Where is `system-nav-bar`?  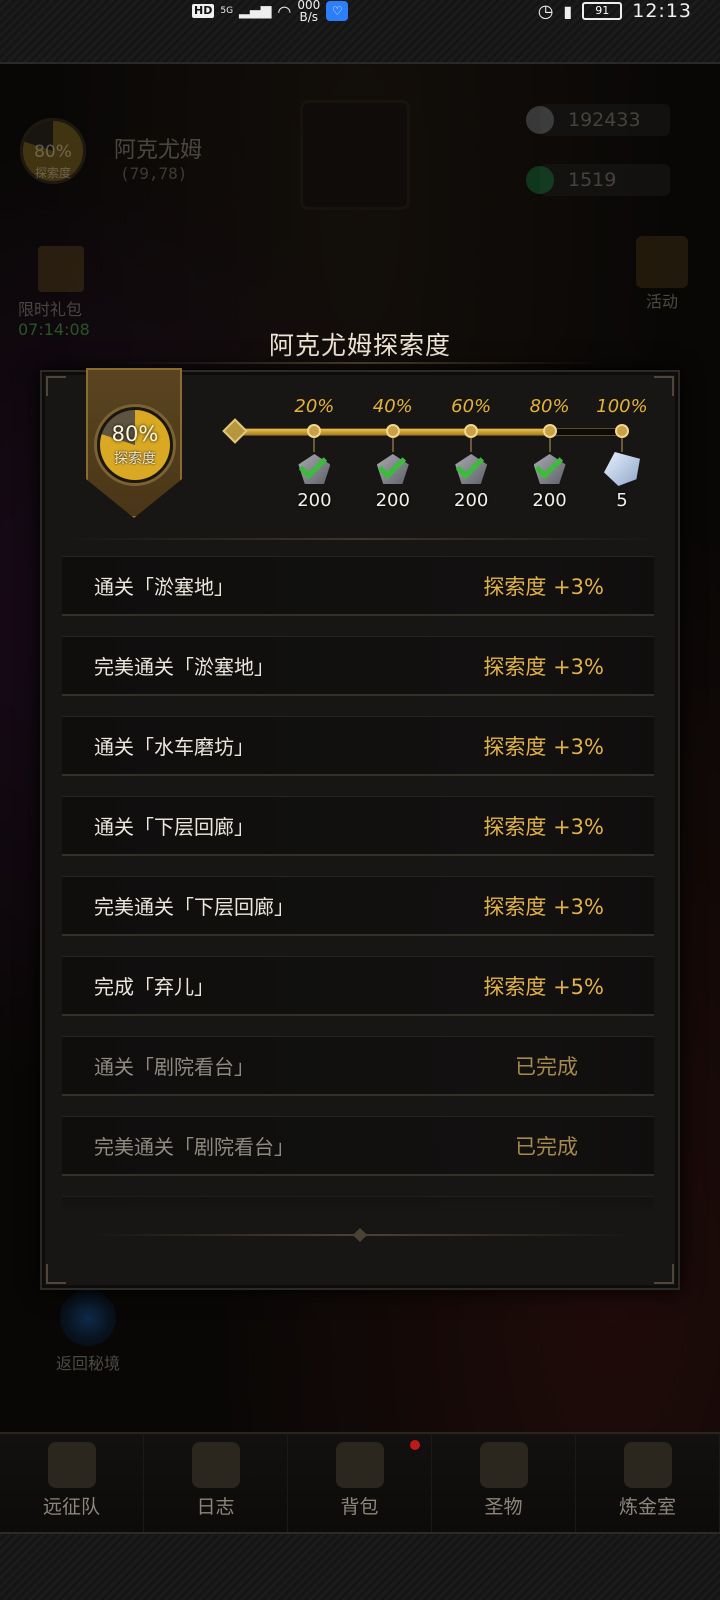 system-nav-bar is located at coordinates (360, 1566).